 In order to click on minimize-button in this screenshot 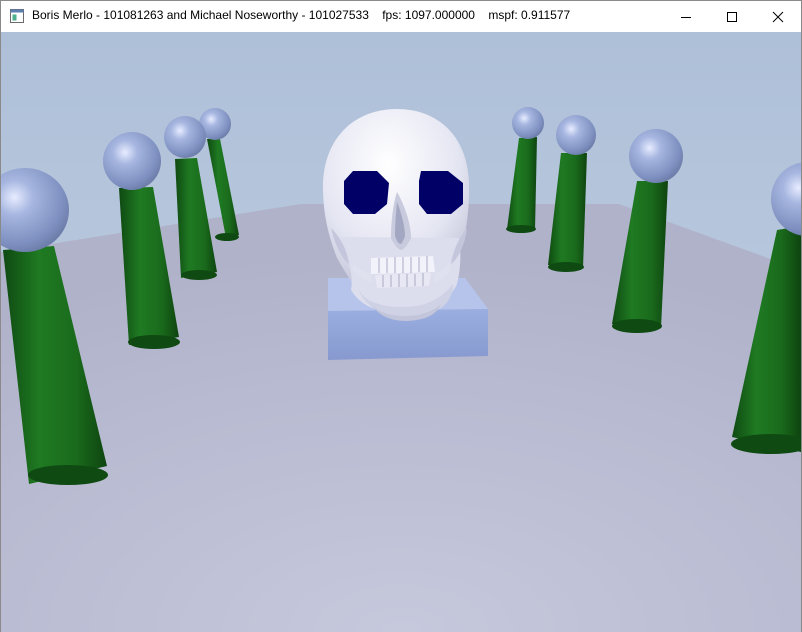, I will do `click(686, 16)`.